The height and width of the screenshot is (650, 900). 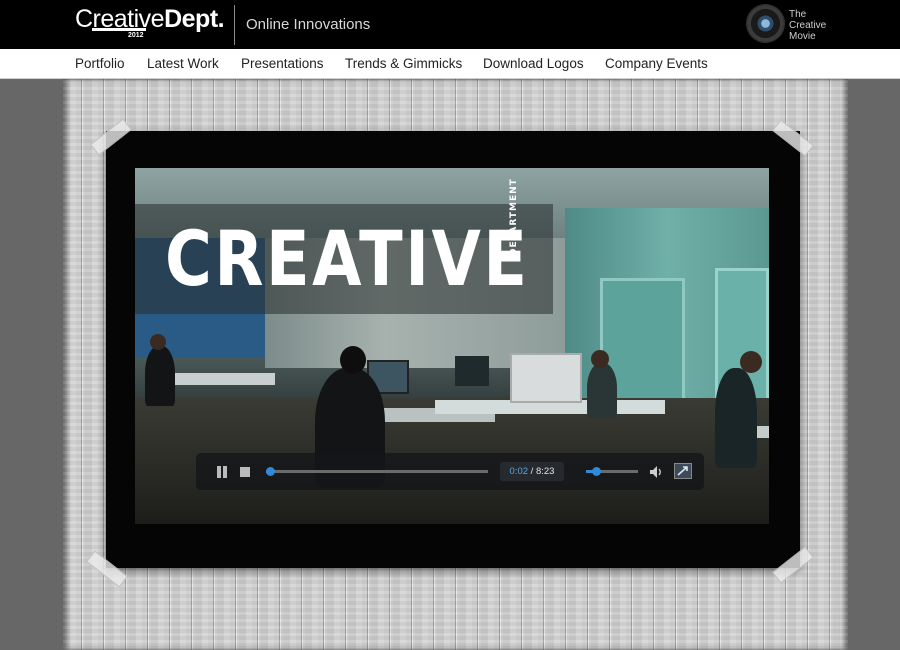 I want to click on page-side-right, so click(x=874, y=364).